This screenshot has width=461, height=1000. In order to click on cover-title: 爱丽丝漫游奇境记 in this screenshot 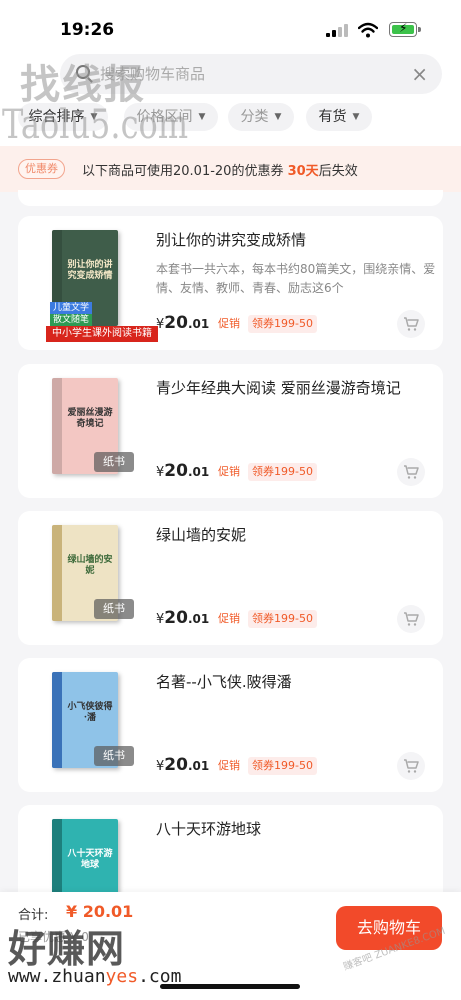, I will do `click(90, 418)`.